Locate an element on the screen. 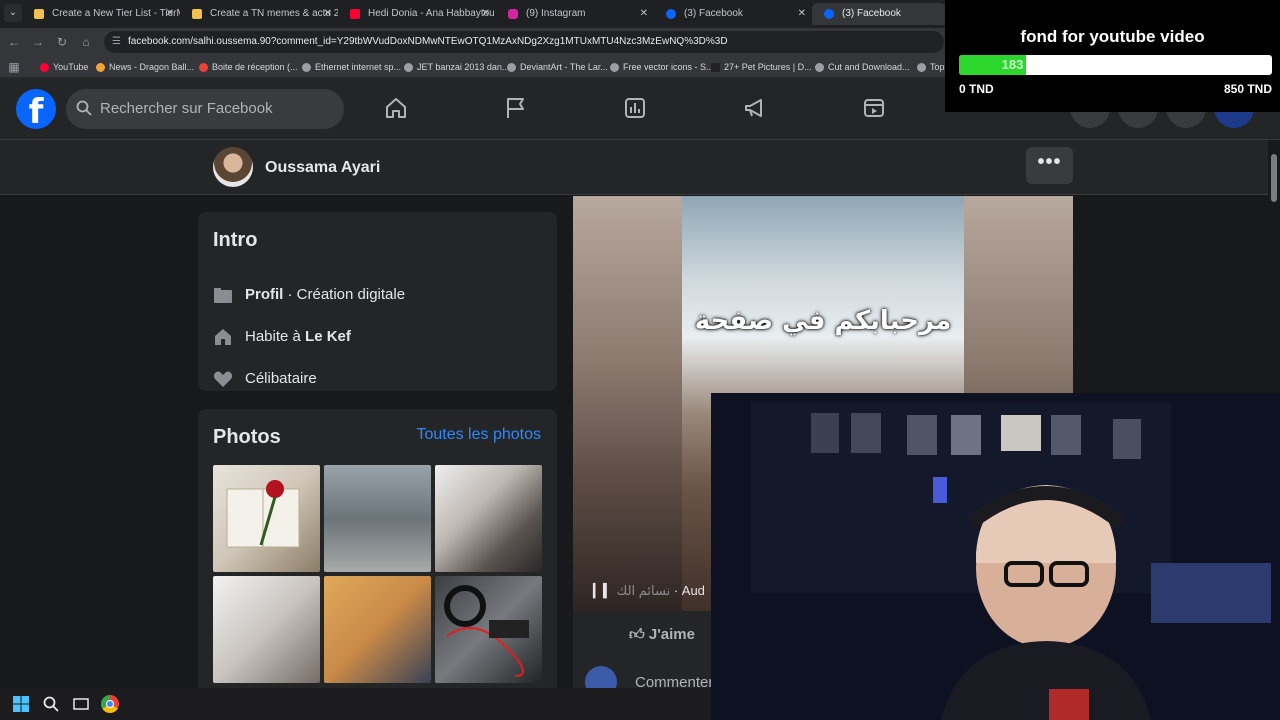  audio-label: ▎▍ نسائم الك · Aud is located at coordinates (649, 591).